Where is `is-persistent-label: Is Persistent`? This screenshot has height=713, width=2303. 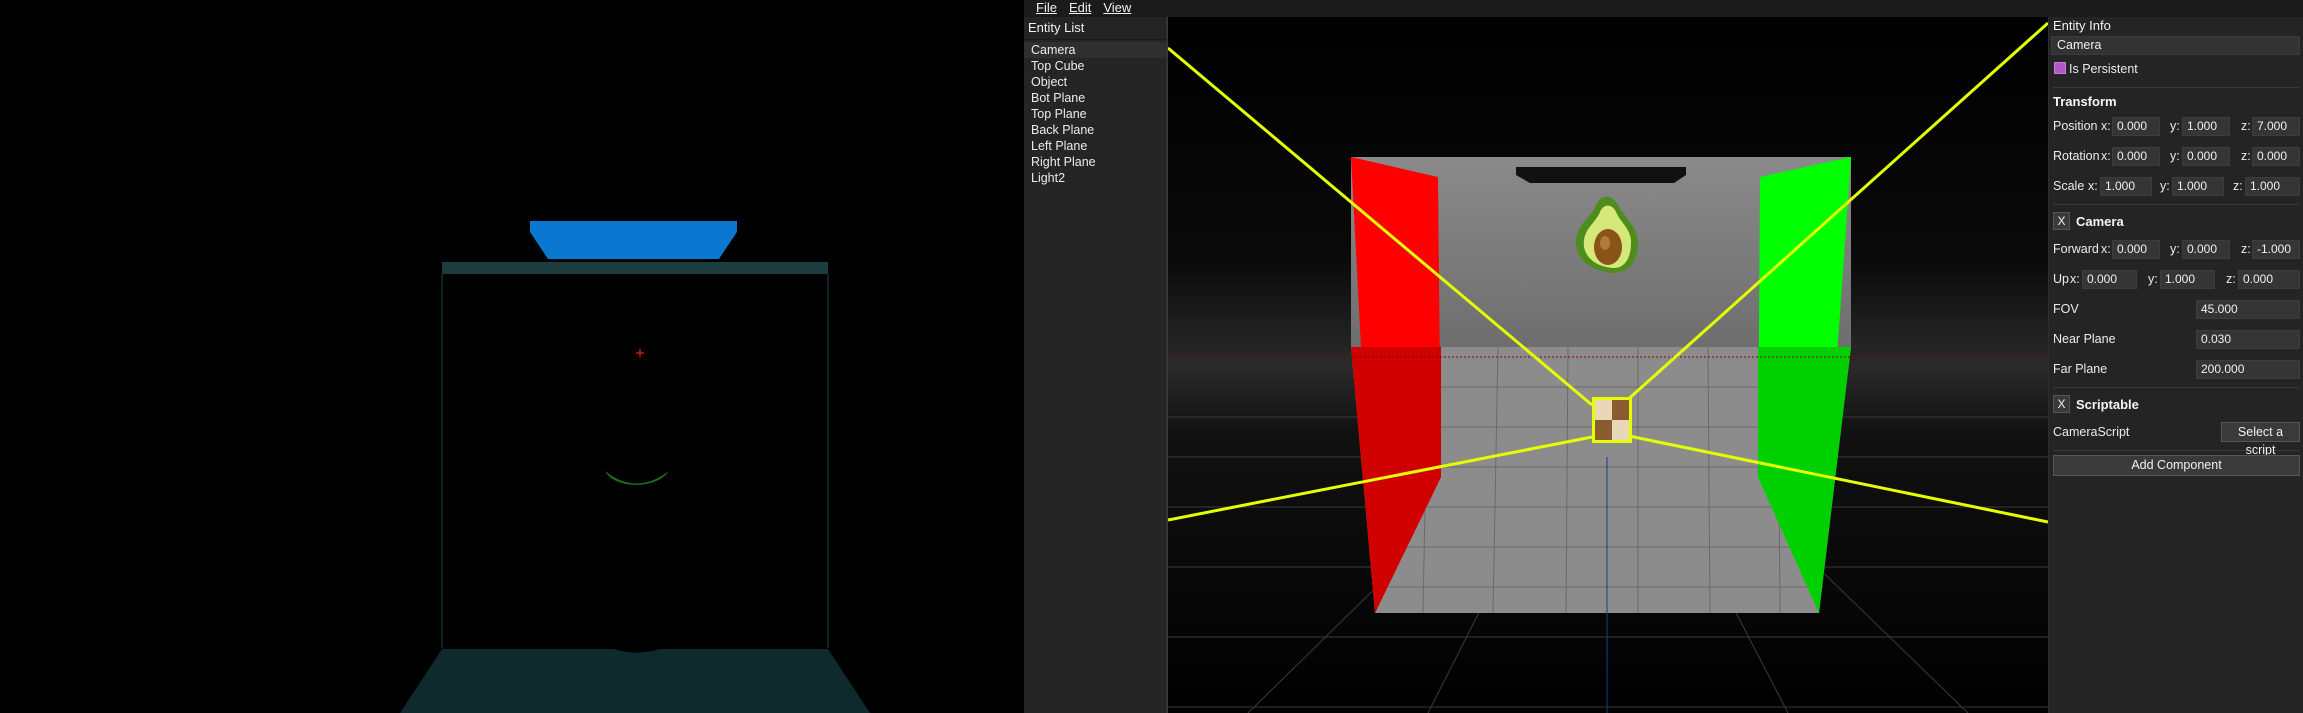
is-persistent-label: Is Persistent is located at coordinates (2103, 69).